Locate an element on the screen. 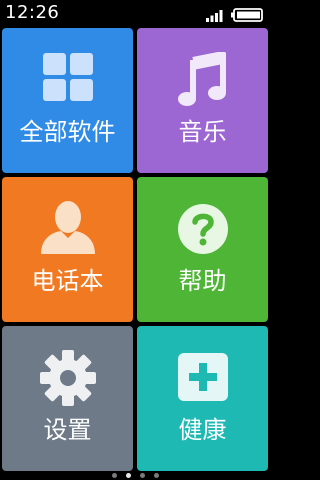 The width and height of the screenshot is (320, 480). page-dot-active is located at coordinates (128, 475).